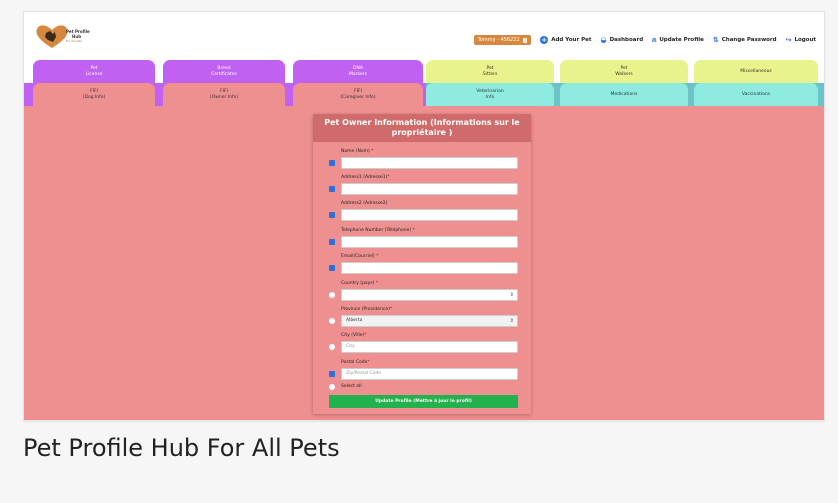 This screenshot has height=503, width=838. I want to click on add-pet-label: Add Your Pet, so click(571, 40).